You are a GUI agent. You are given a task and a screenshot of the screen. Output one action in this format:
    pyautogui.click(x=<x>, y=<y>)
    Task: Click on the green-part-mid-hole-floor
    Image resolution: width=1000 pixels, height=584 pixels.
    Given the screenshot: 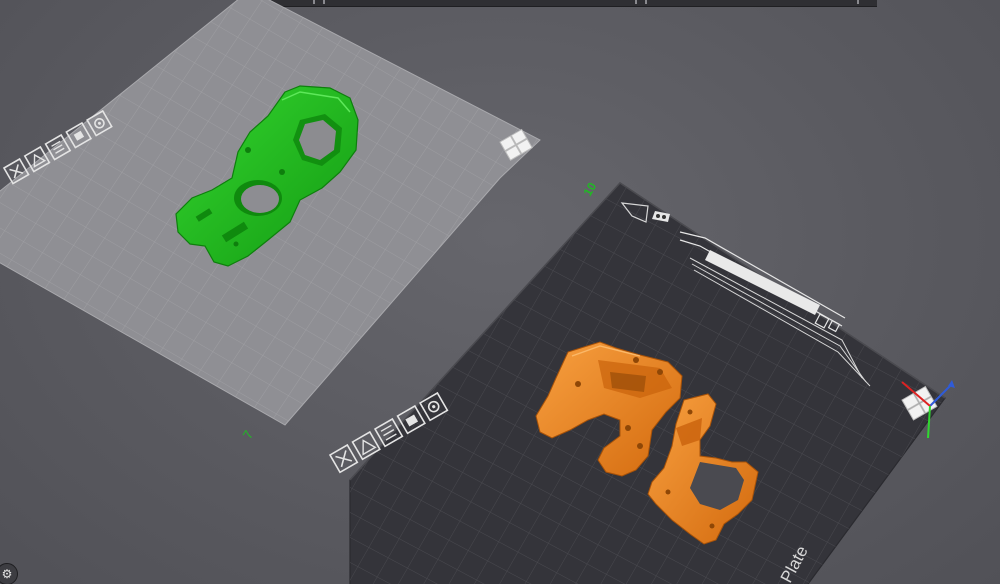 What is the action you would take?
    pyautogui.click(x=260, y=199)
    